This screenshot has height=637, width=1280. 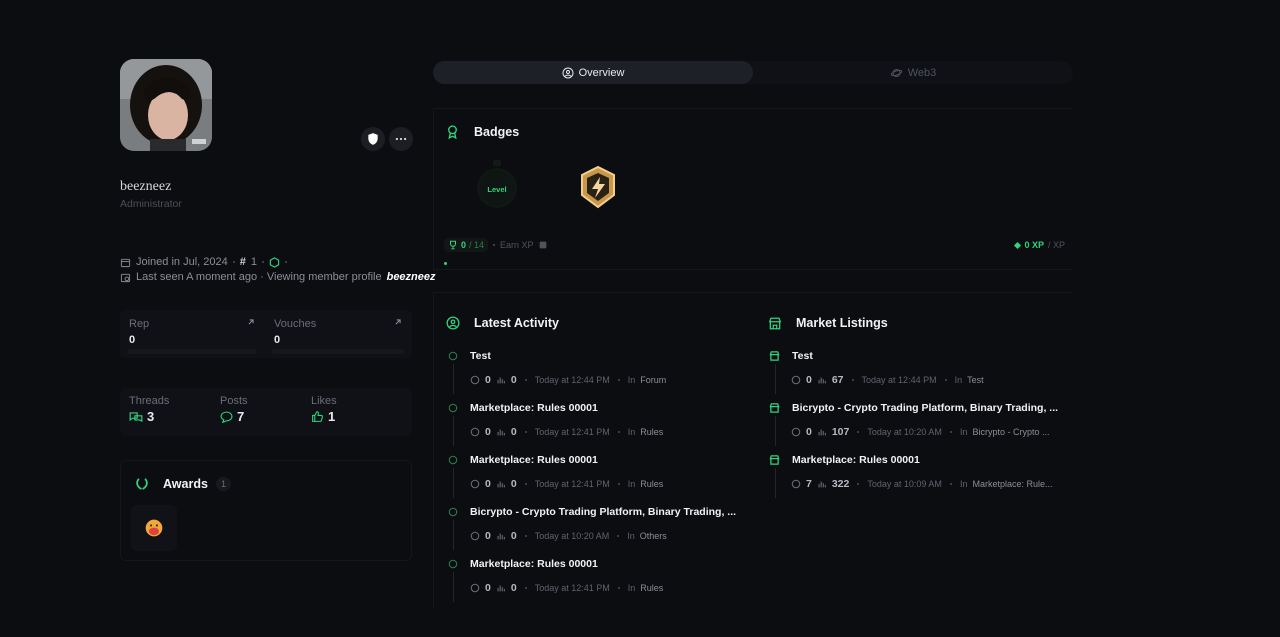 What do you see at coordinates (876, 368) in the screenshot?
I see `listing-item: Test 0 67 Today at 12:44 PM In Test` at bounding box center [876, 368].